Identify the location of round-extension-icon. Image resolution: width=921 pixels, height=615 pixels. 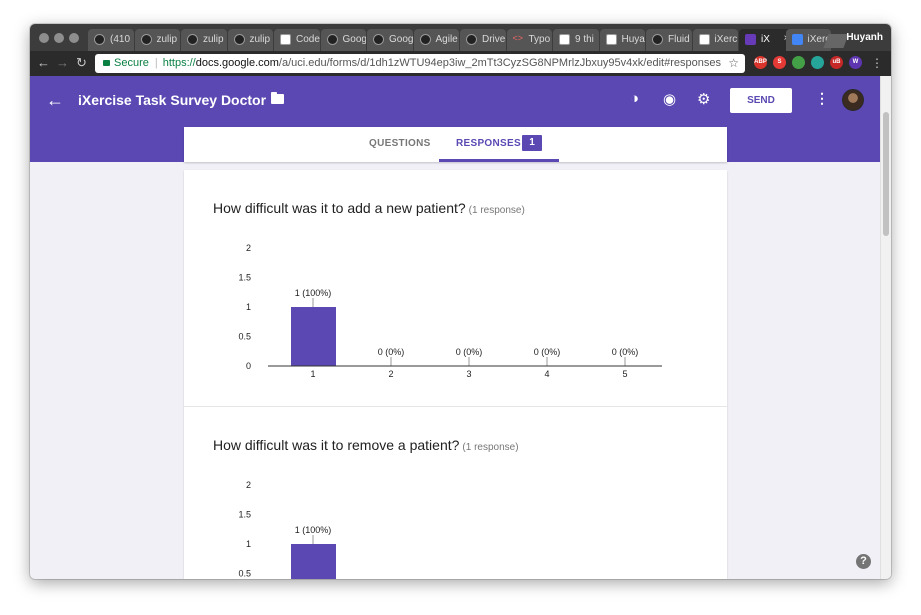
(817, 62).